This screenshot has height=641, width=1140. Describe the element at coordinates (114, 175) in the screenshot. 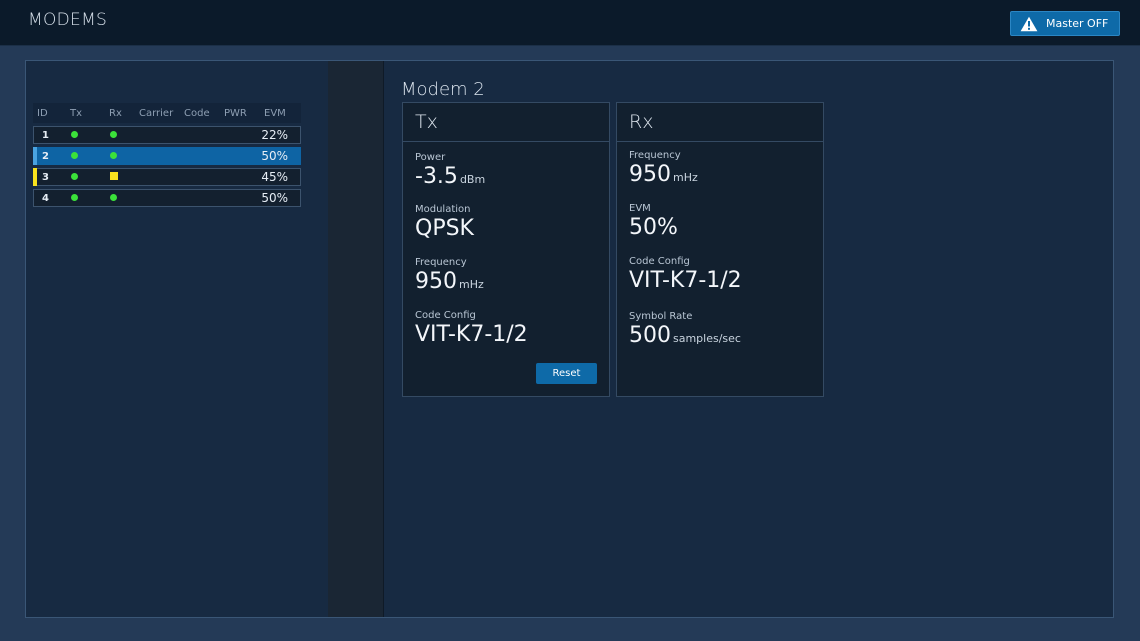

I see `rx-status-yellow-icon` at that location.